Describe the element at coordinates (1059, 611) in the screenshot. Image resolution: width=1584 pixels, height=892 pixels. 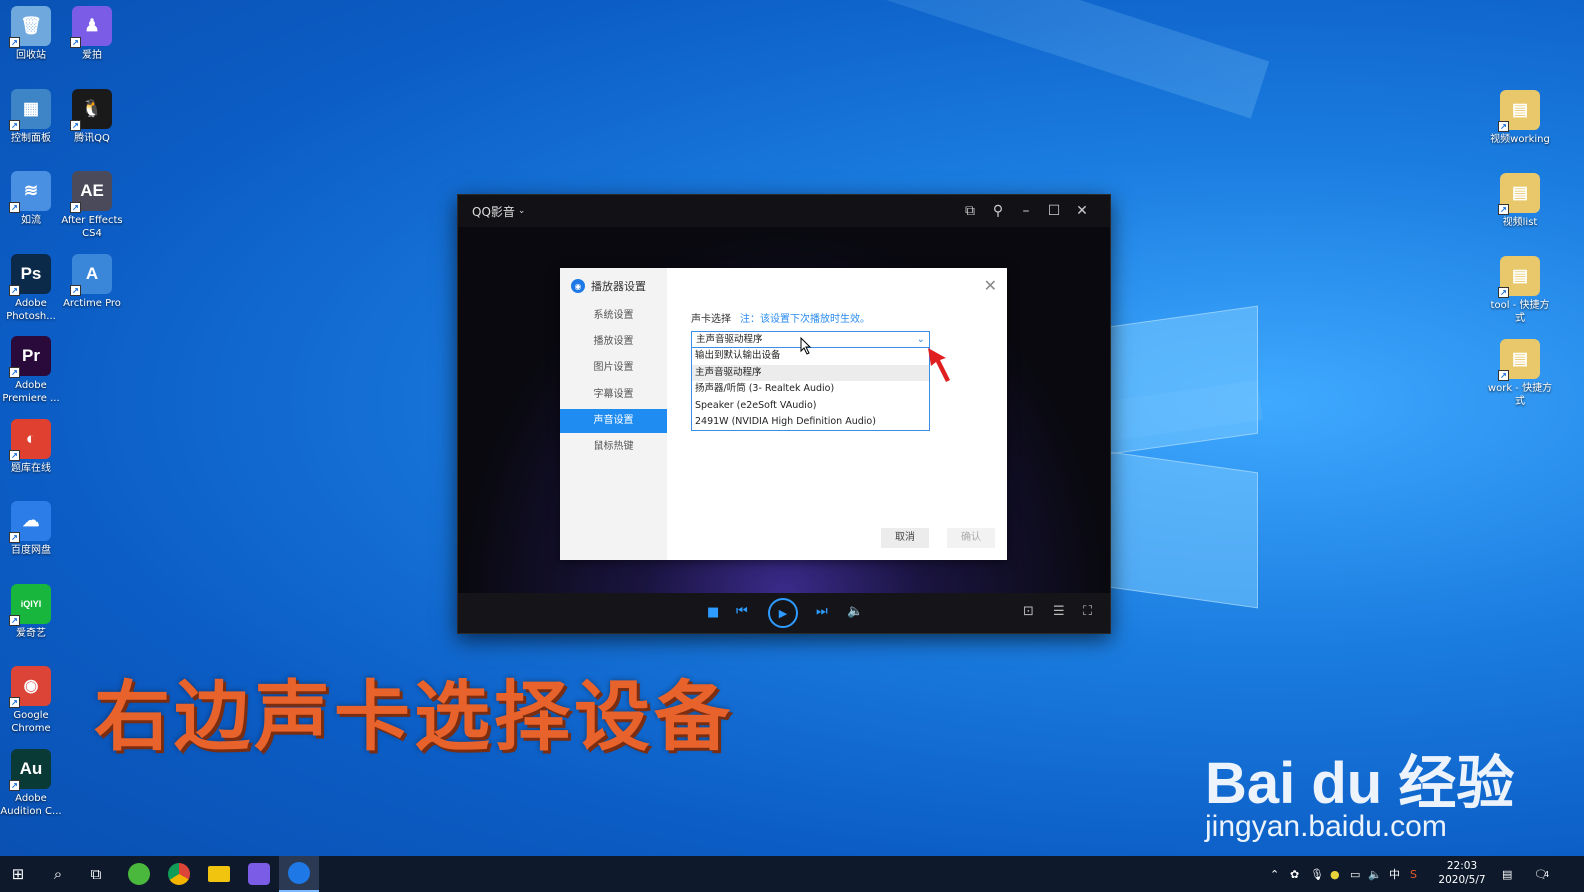
I see `settings-sliders-icon: ☰` at that location.